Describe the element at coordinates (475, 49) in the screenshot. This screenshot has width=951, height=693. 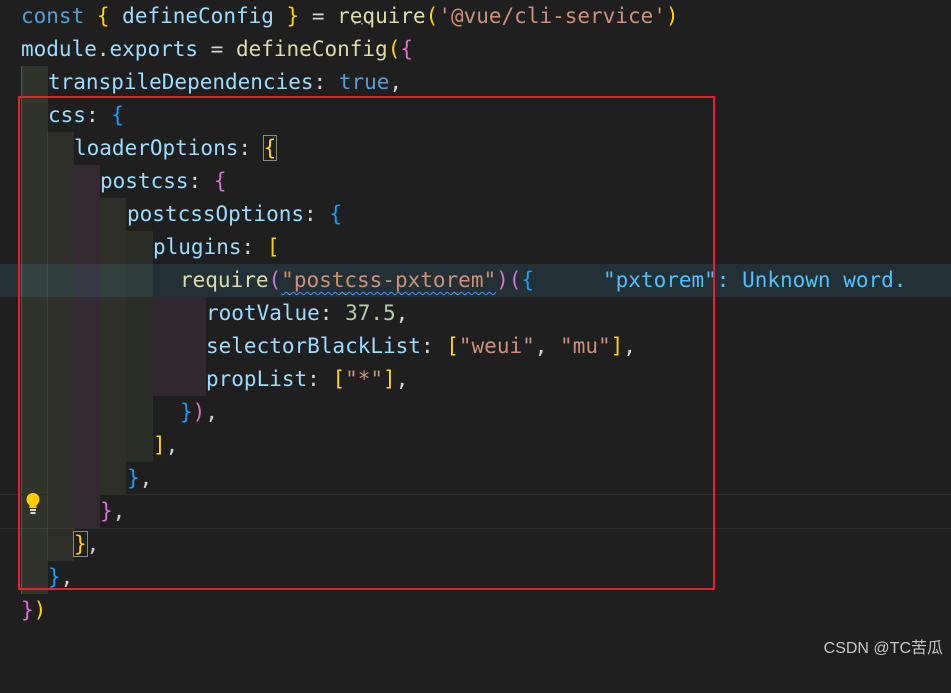
I see `code-line-2: module.exports = defineConfig({` at that location.